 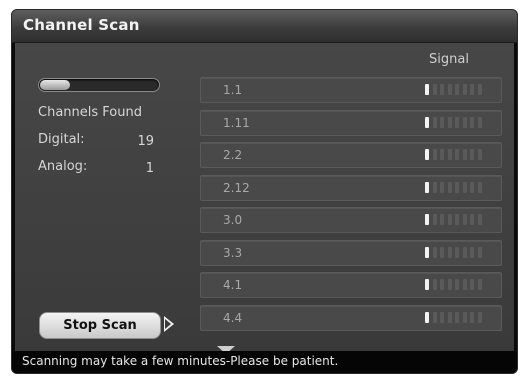 I want to click on channel-row: 1.1, so click(x=351, y=90).